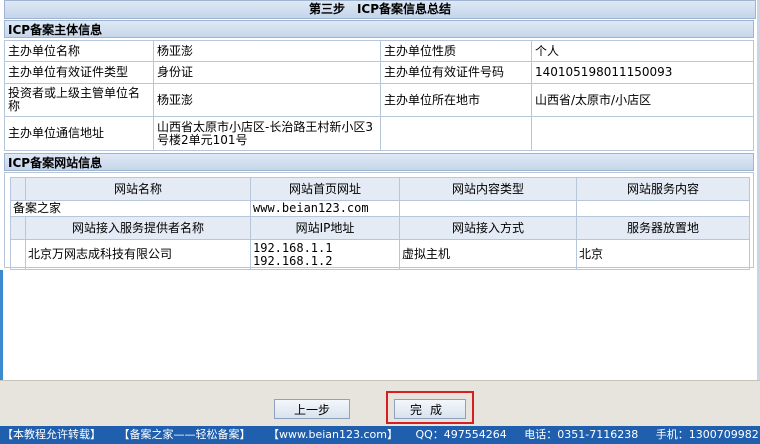 This screenshot has width=760, height=444. Describe the element at coordinates (138, 189) in the screenshot. I see `column-header: 网站名称` at that location.